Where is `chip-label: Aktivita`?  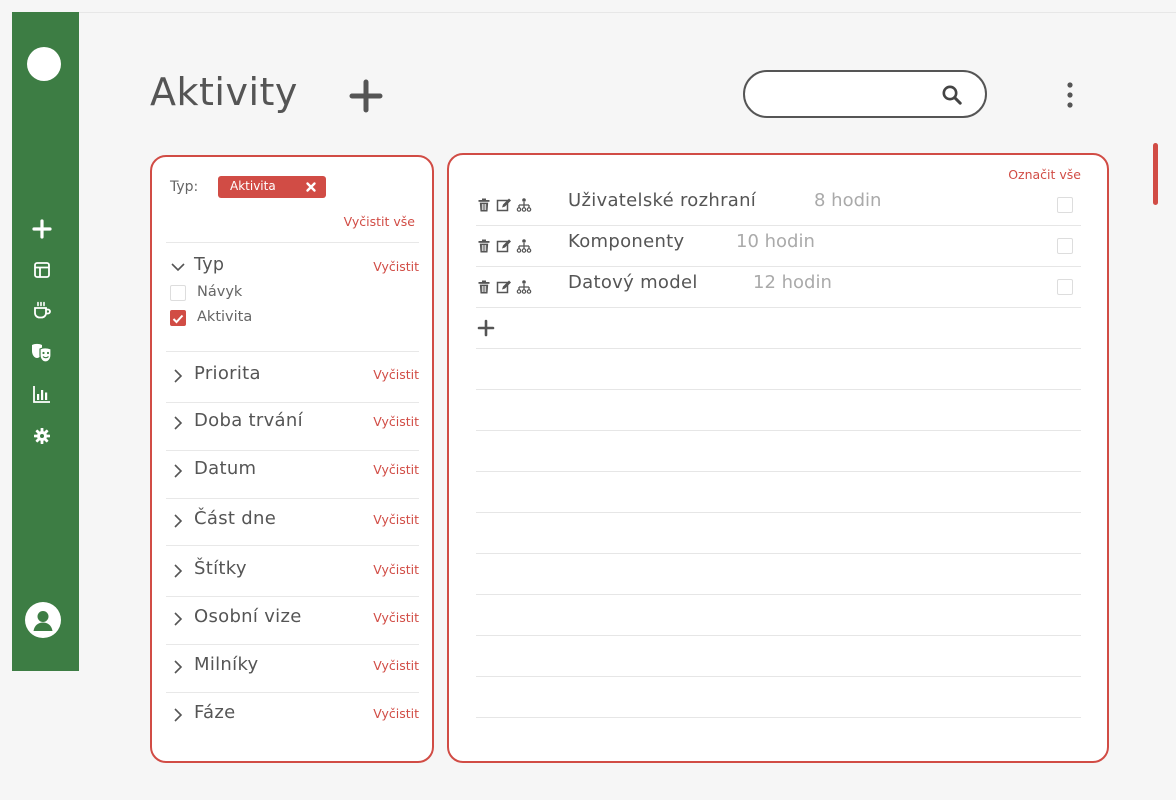 chip-label: Aktivita is located at coordinates (253, 186).